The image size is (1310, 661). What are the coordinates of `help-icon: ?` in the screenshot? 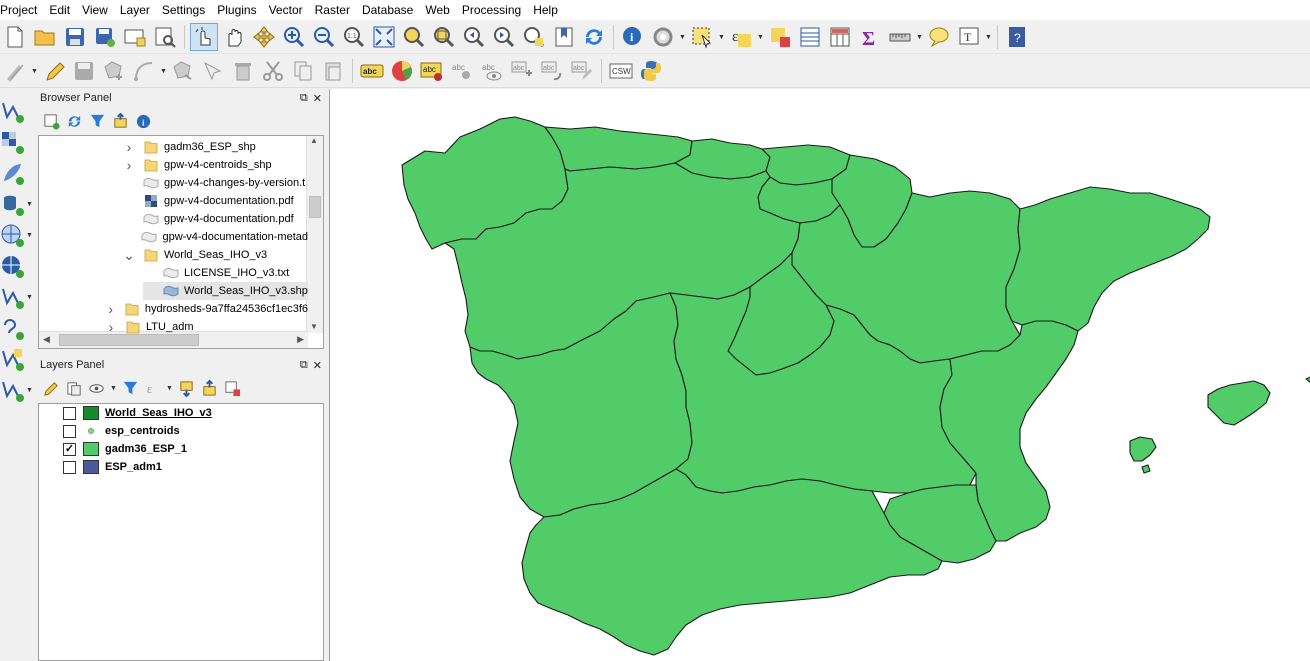 It's located at (1017, 37).